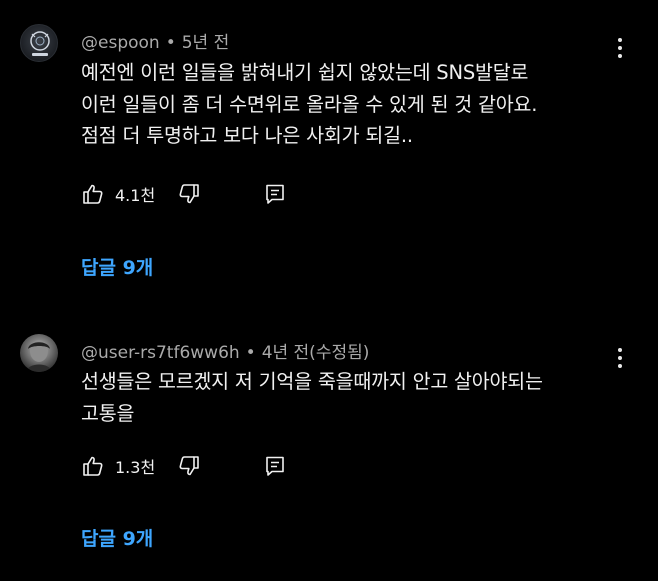  I want to click on comment-actions: 4.1천, so click(182, 194).